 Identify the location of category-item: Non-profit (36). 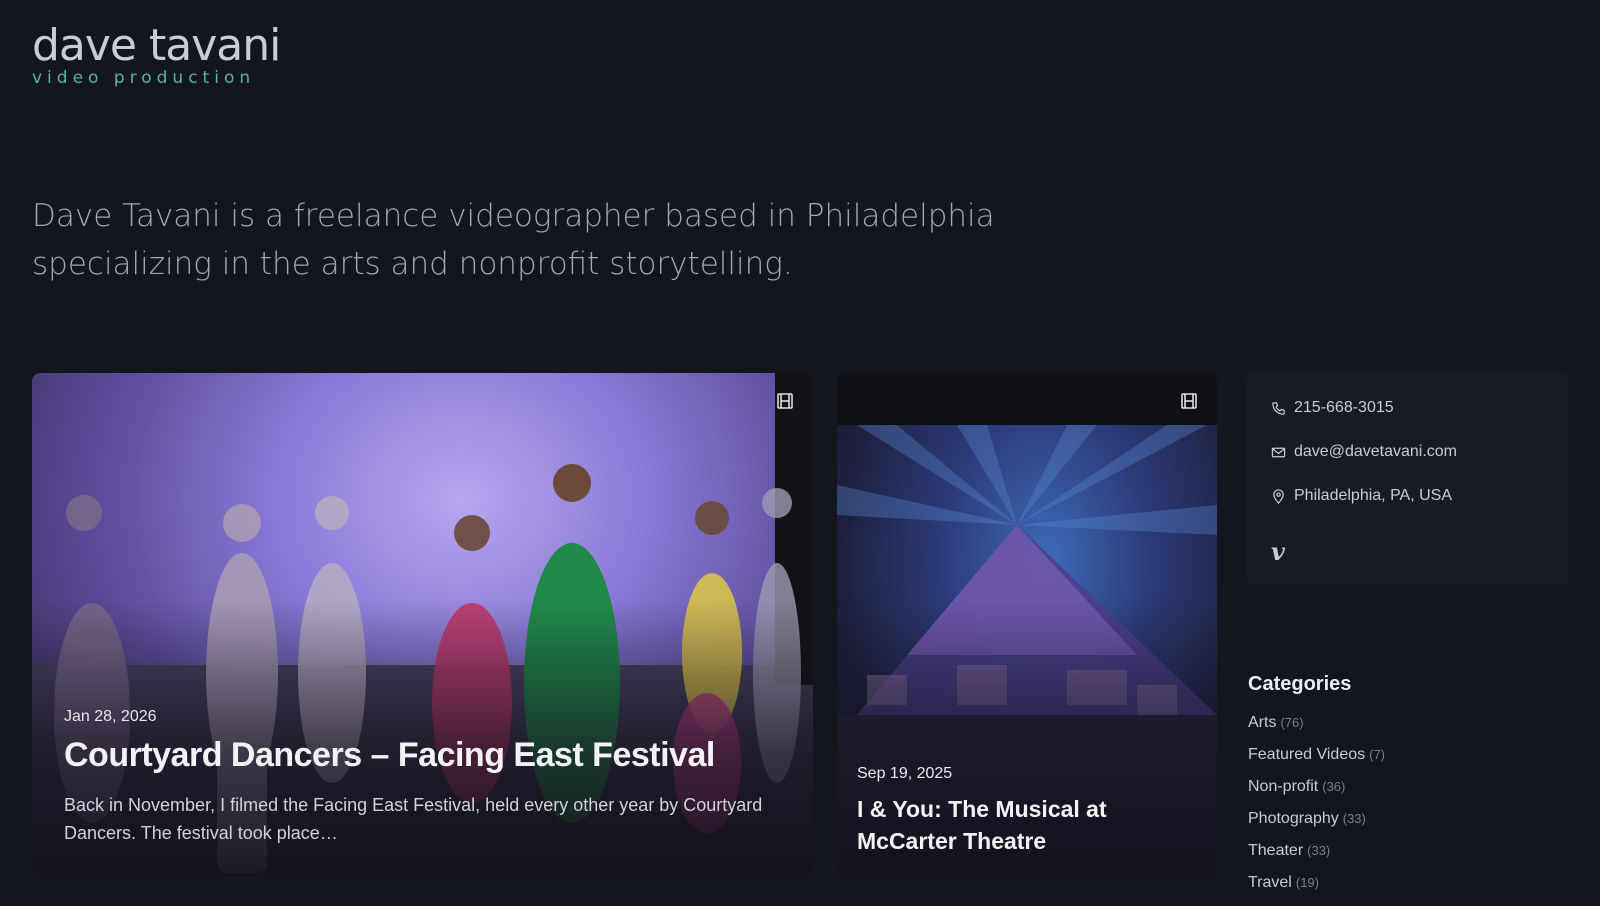
(1316, 794).